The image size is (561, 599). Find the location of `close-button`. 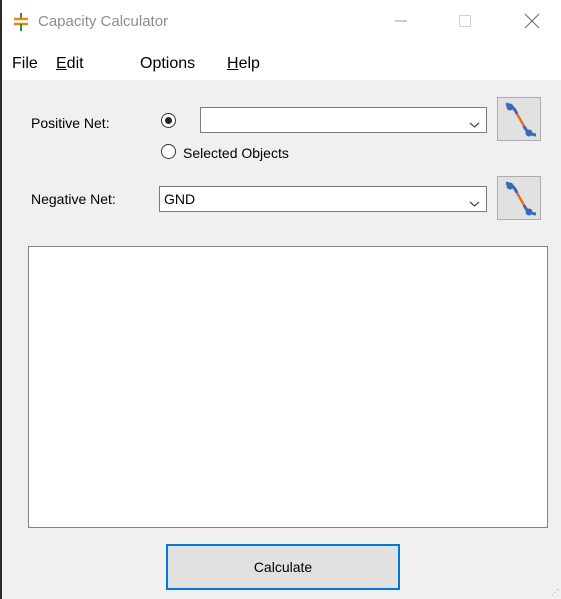

close-button is located at coordinates (532, 23).